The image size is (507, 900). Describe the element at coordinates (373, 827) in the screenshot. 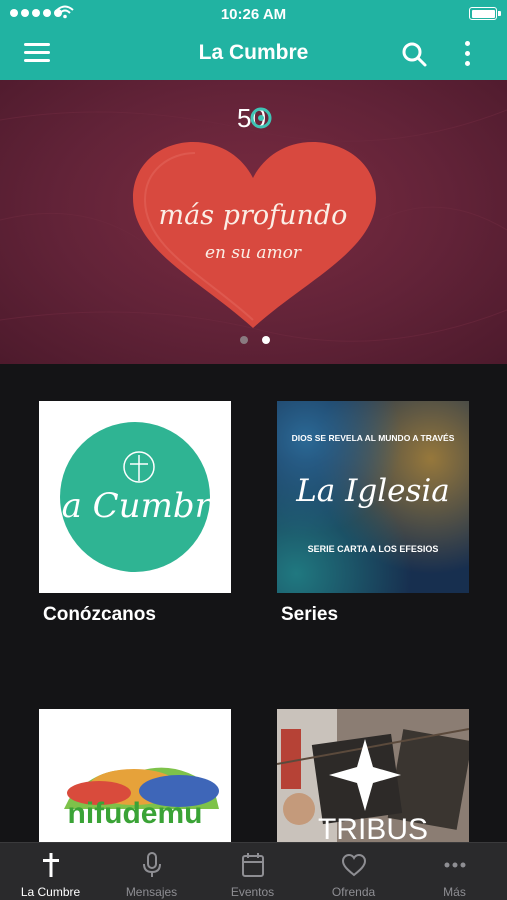

I see `tribus-art-text: TRIBUS` at that location.